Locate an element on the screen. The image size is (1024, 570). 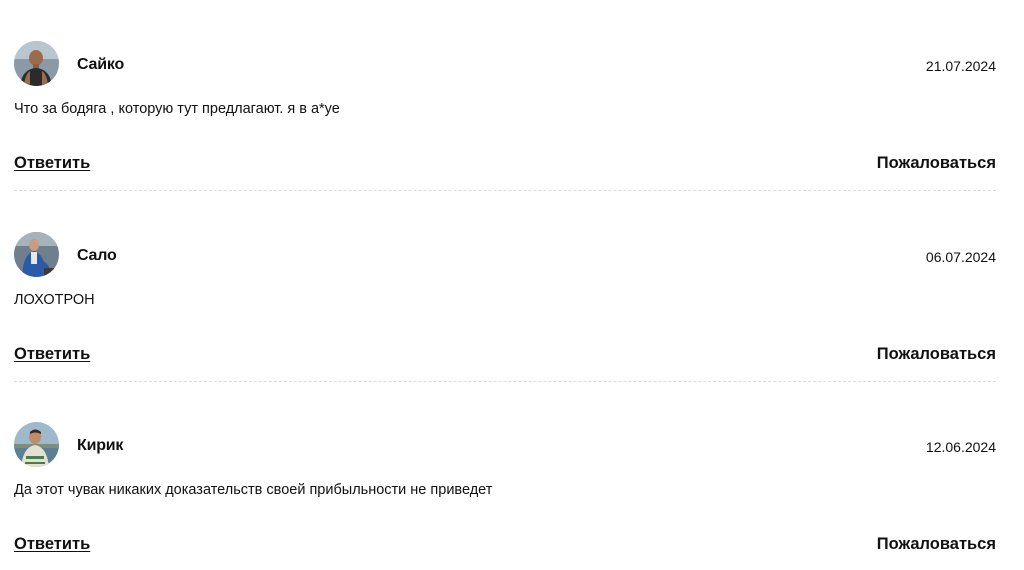
comment-text: ЛОХОТРОН is located at coordinates (54, 300).